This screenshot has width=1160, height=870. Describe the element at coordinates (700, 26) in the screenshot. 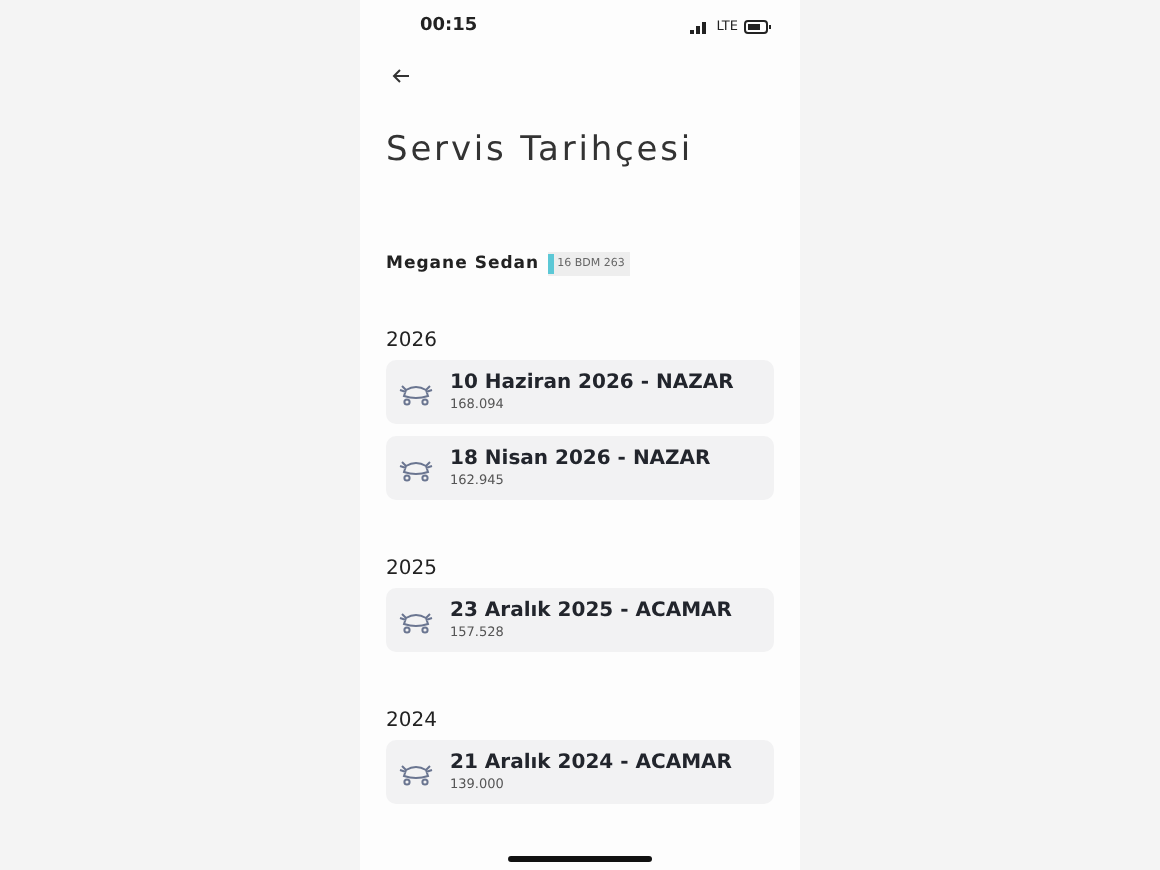

I see `signal-icon` at that location.